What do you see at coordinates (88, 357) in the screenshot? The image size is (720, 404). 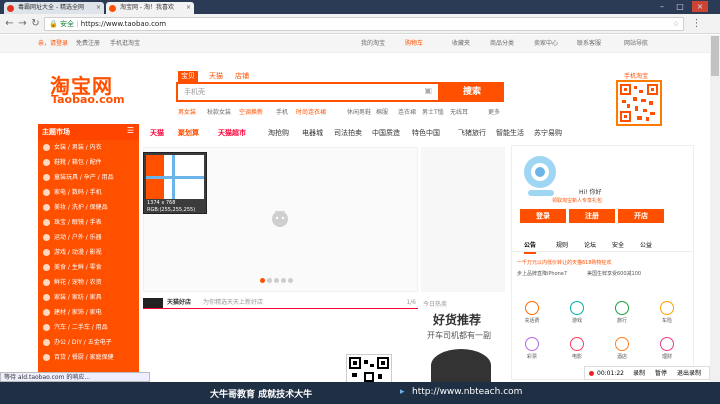 I see `sidebar-item: 百货 / 餐厨 / 家庭保健` at bounding box center [88, 357].